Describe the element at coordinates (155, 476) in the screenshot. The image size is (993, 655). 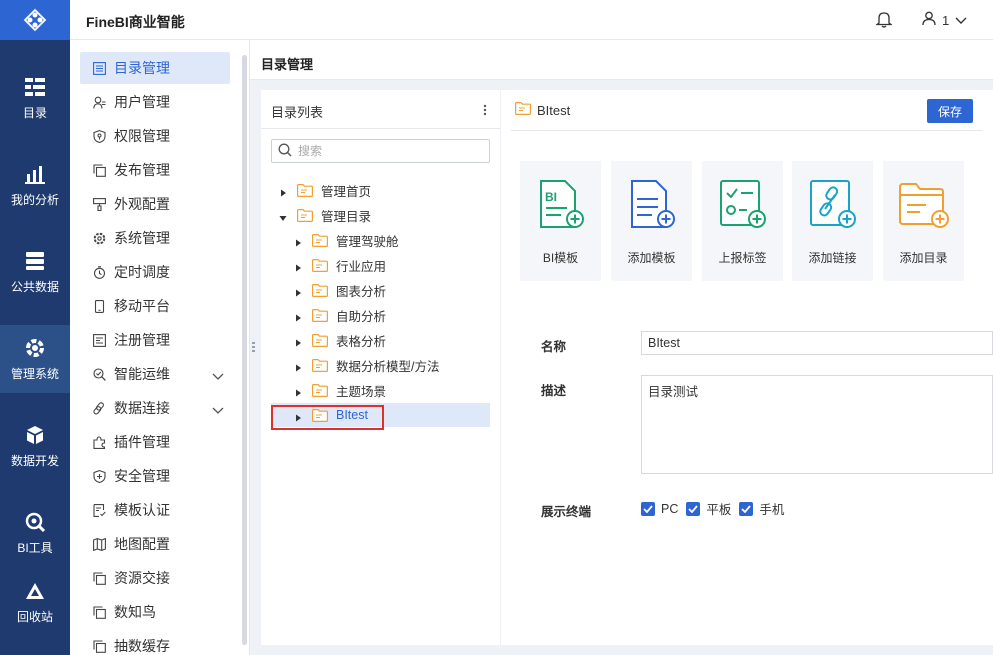
I see `sidebar-item: 安全管理` at that location.